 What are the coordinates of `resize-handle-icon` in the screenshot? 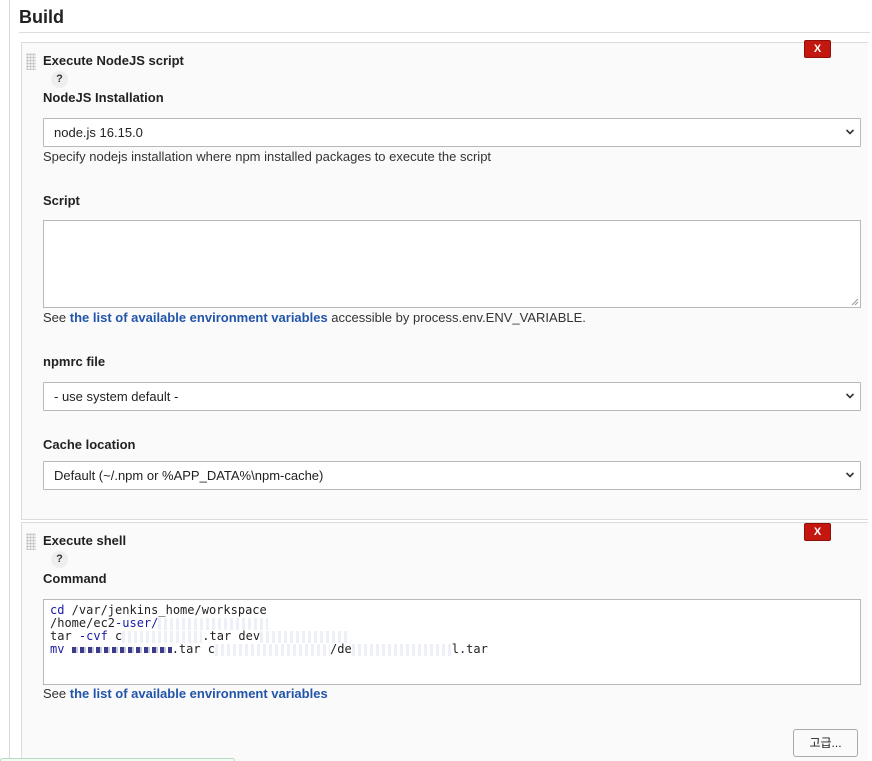 It's located at (855, 302).